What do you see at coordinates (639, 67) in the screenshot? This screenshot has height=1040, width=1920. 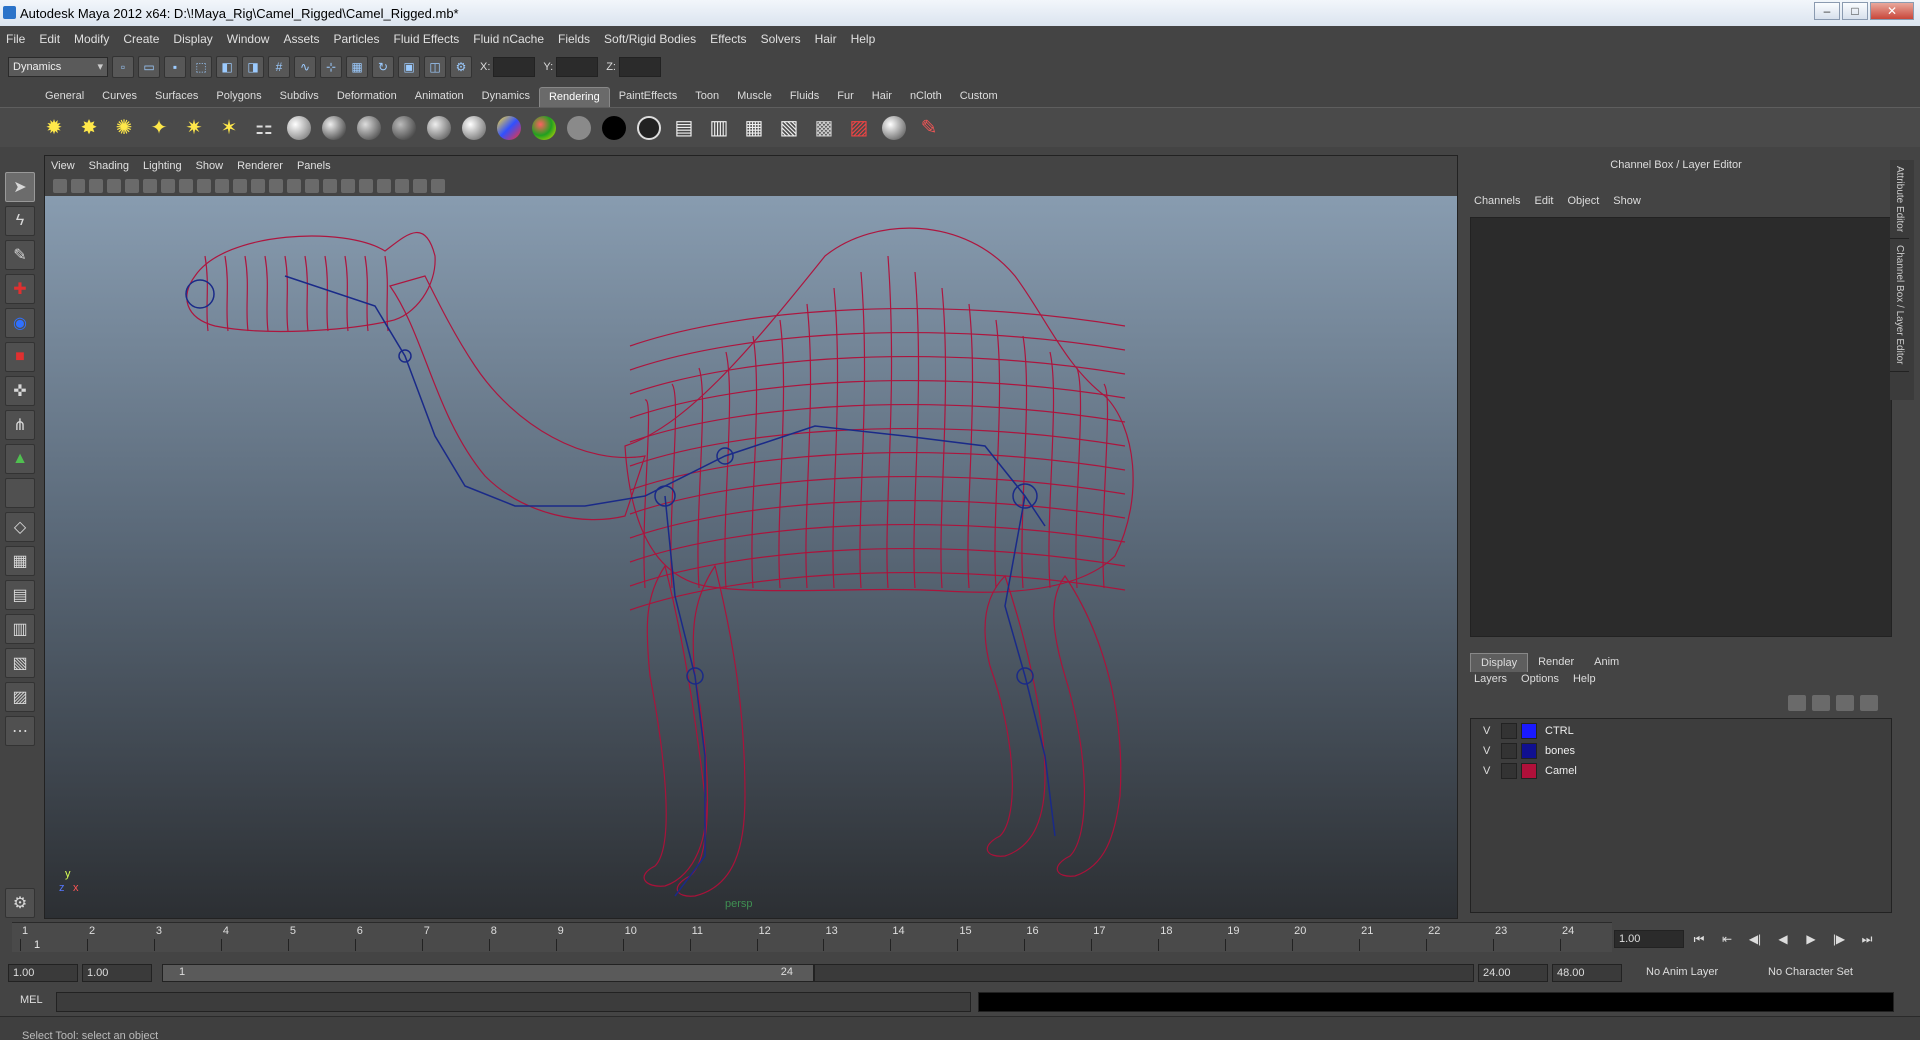 I see `z-field` at bounding box center [639, 67].